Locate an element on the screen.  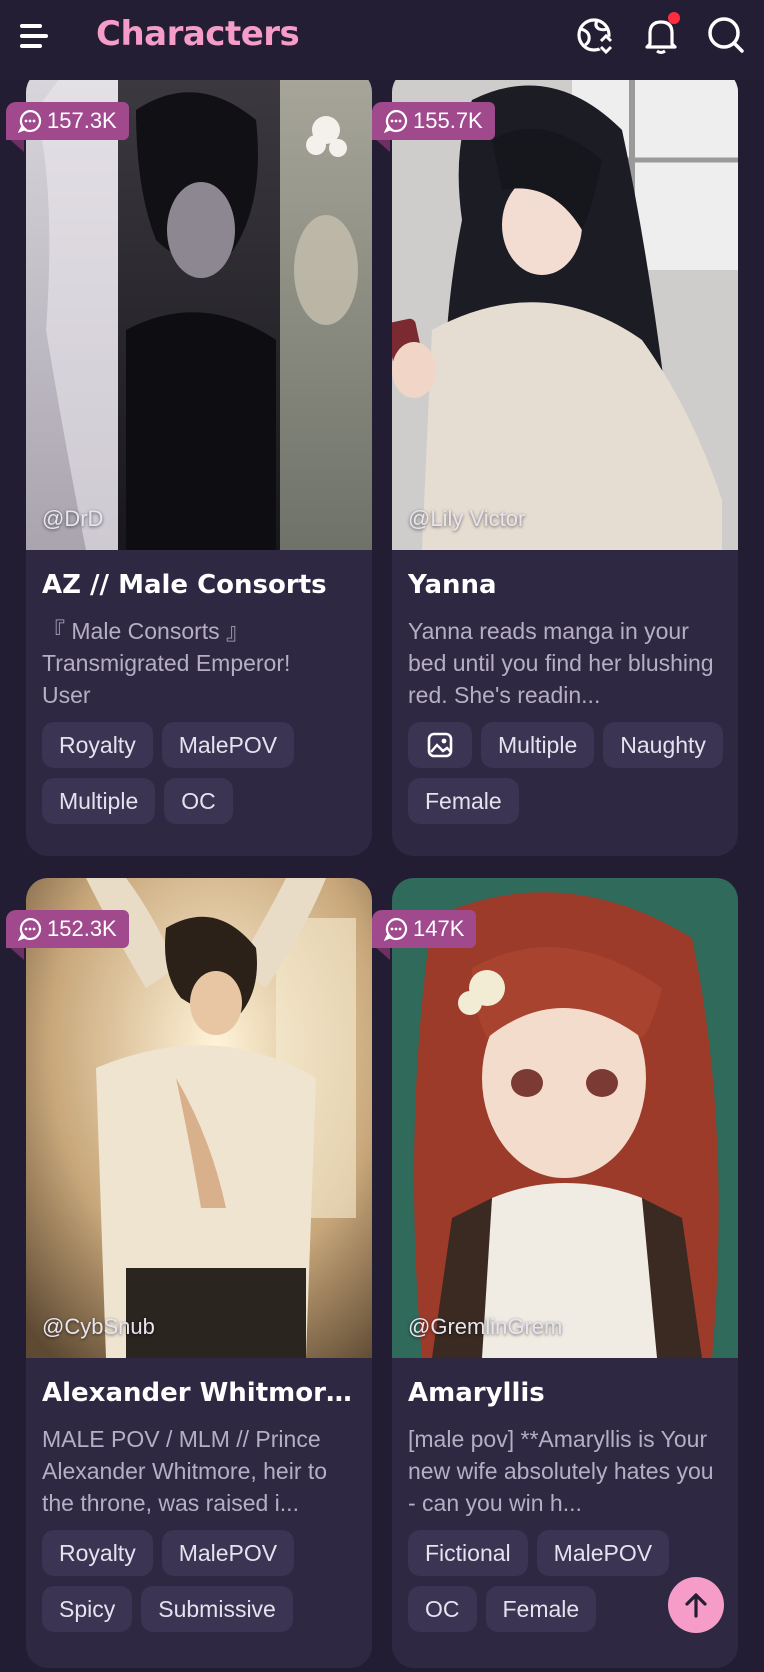
chat-count: 155.7K is located at coordinates (448, 120).